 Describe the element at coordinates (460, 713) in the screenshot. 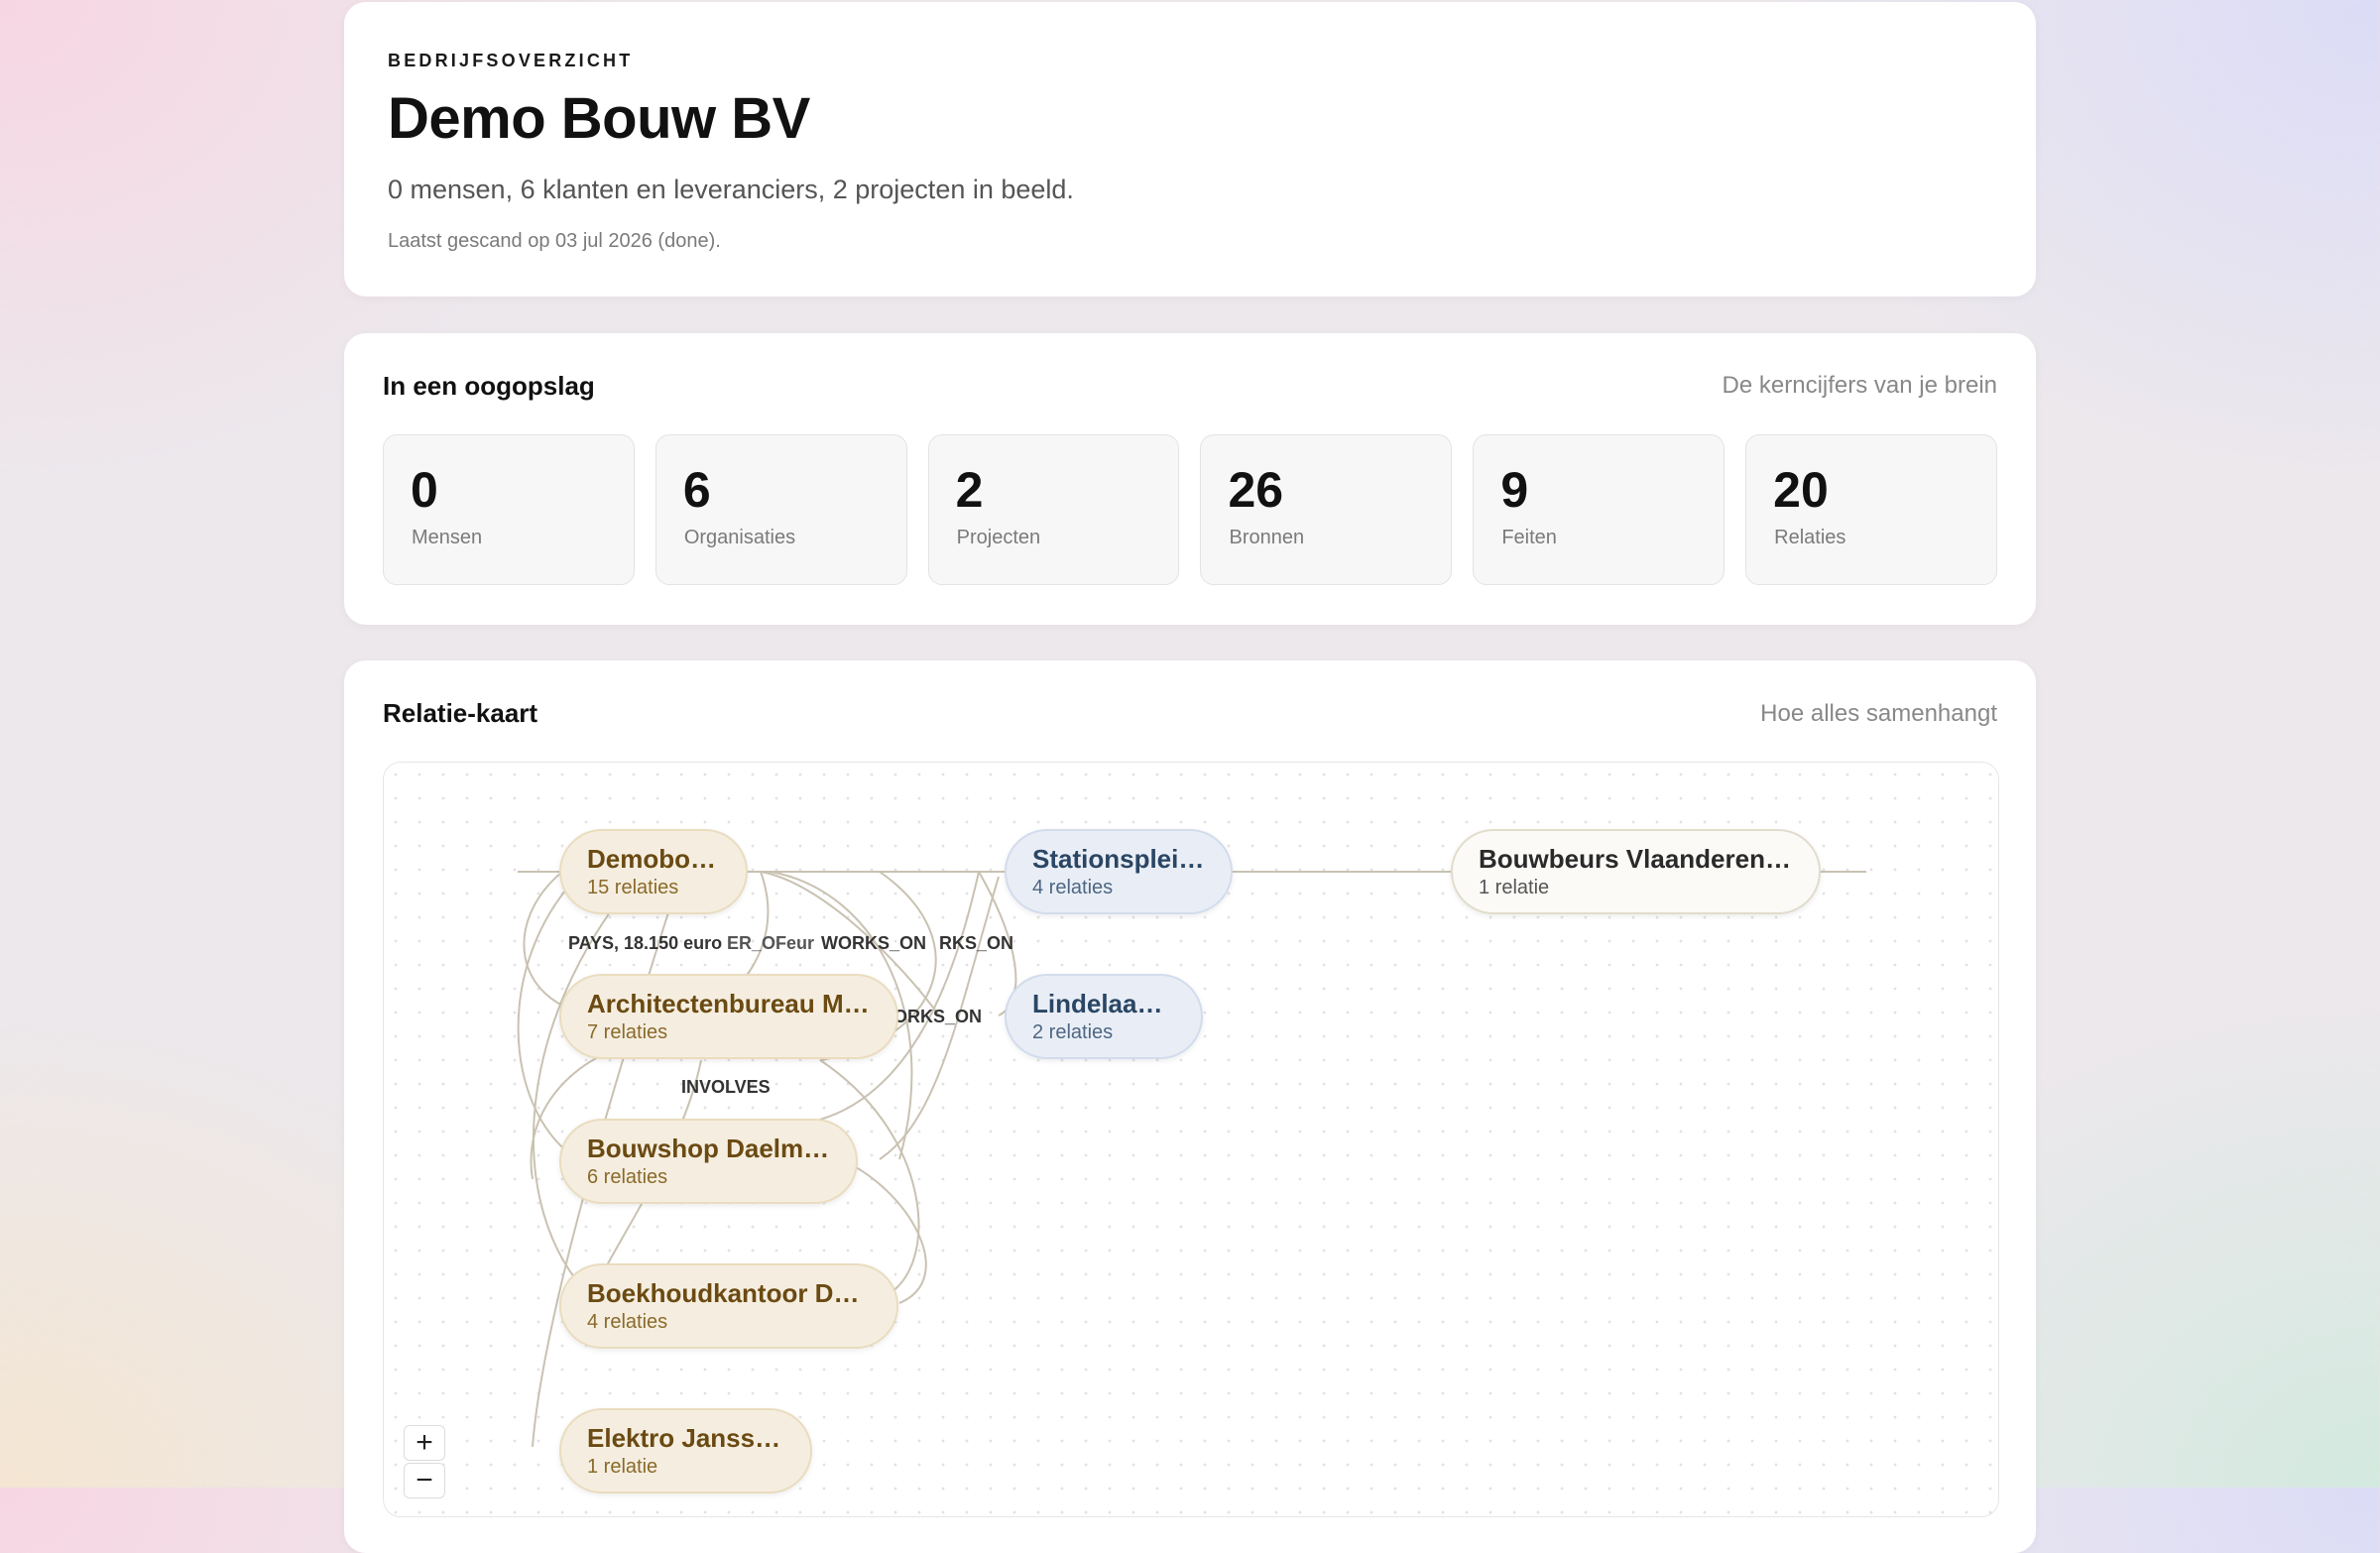

I see `relation-map-title: Relatie-kaart` at that location.